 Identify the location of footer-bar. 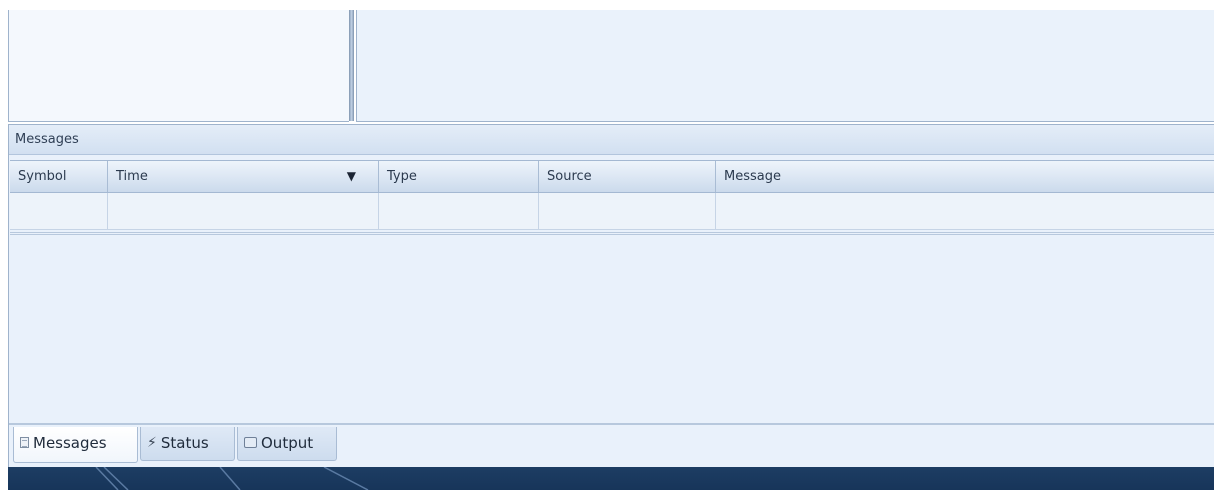
(611, 478).